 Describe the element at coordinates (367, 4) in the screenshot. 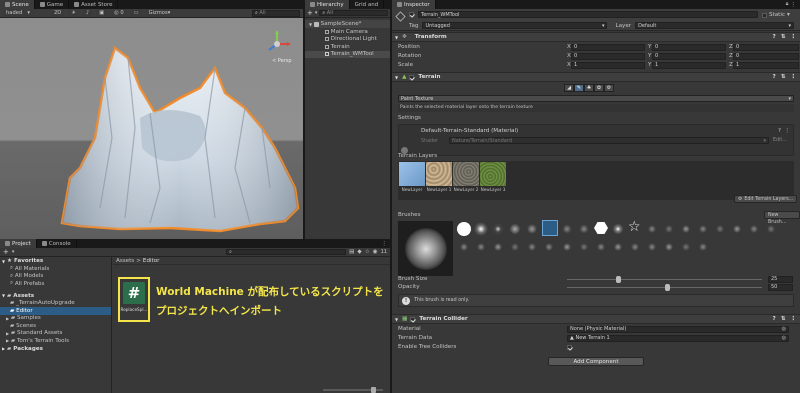

I see `tab-grid-and-snap: Grid and` at that location.